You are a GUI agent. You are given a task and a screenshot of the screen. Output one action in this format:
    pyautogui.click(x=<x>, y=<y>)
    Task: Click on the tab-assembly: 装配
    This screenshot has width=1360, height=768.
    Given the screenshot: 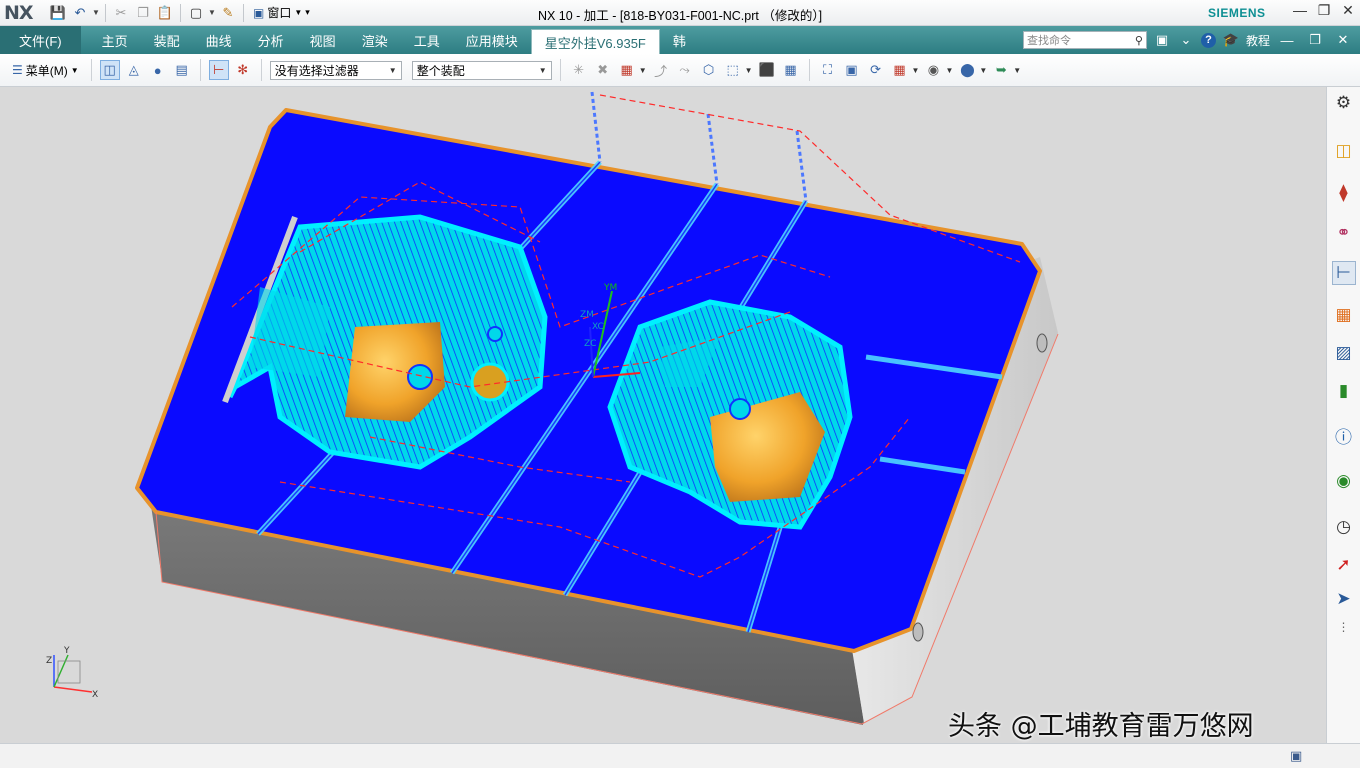 What is the action you would take?
    pyautogui.click(x=167, y=40)
    